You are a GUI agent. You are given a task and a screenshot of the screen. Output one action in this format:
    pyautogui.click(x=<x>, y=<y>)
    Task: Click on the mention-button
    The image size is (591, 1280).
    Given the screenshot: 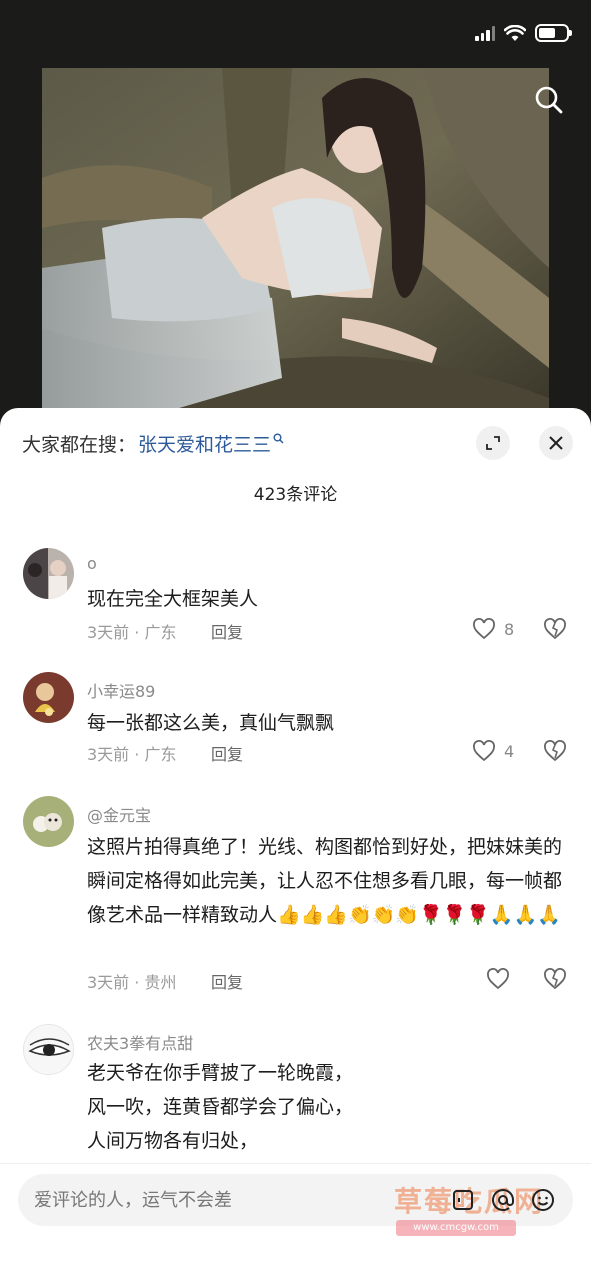 What is the action you would take?
    pyautogui.click(x=503, y=1200)
    